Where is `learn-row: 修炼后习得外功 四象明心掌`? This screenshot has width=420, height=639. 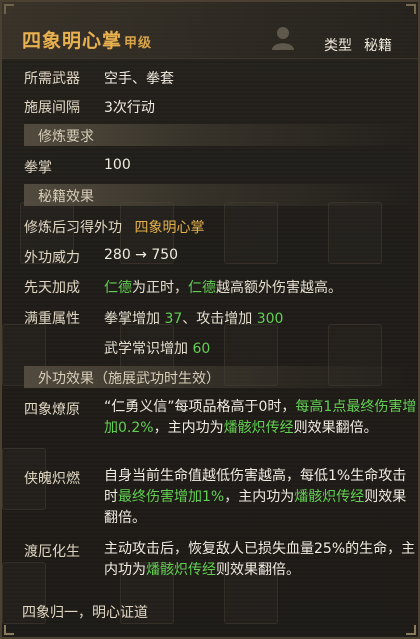 learn-row: 修炼后习得外功 四象明心掌 is located at coordinates (114, 227).